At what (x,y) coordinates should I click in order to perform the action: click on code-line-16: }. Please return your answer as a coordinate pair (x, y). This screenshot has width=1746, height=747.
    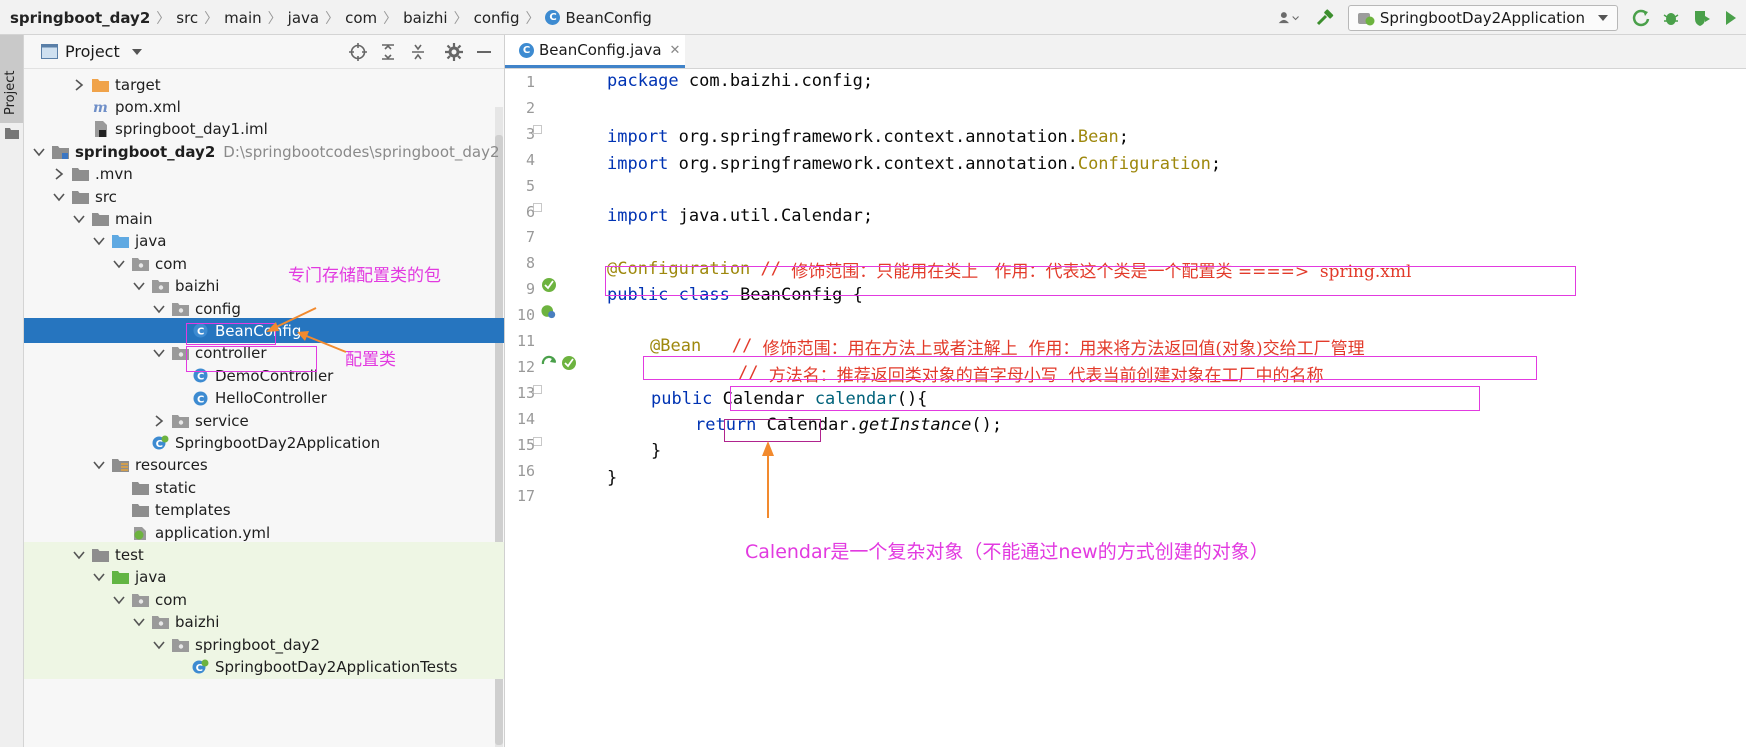
    Looking at the image, I should click on (612, 478).